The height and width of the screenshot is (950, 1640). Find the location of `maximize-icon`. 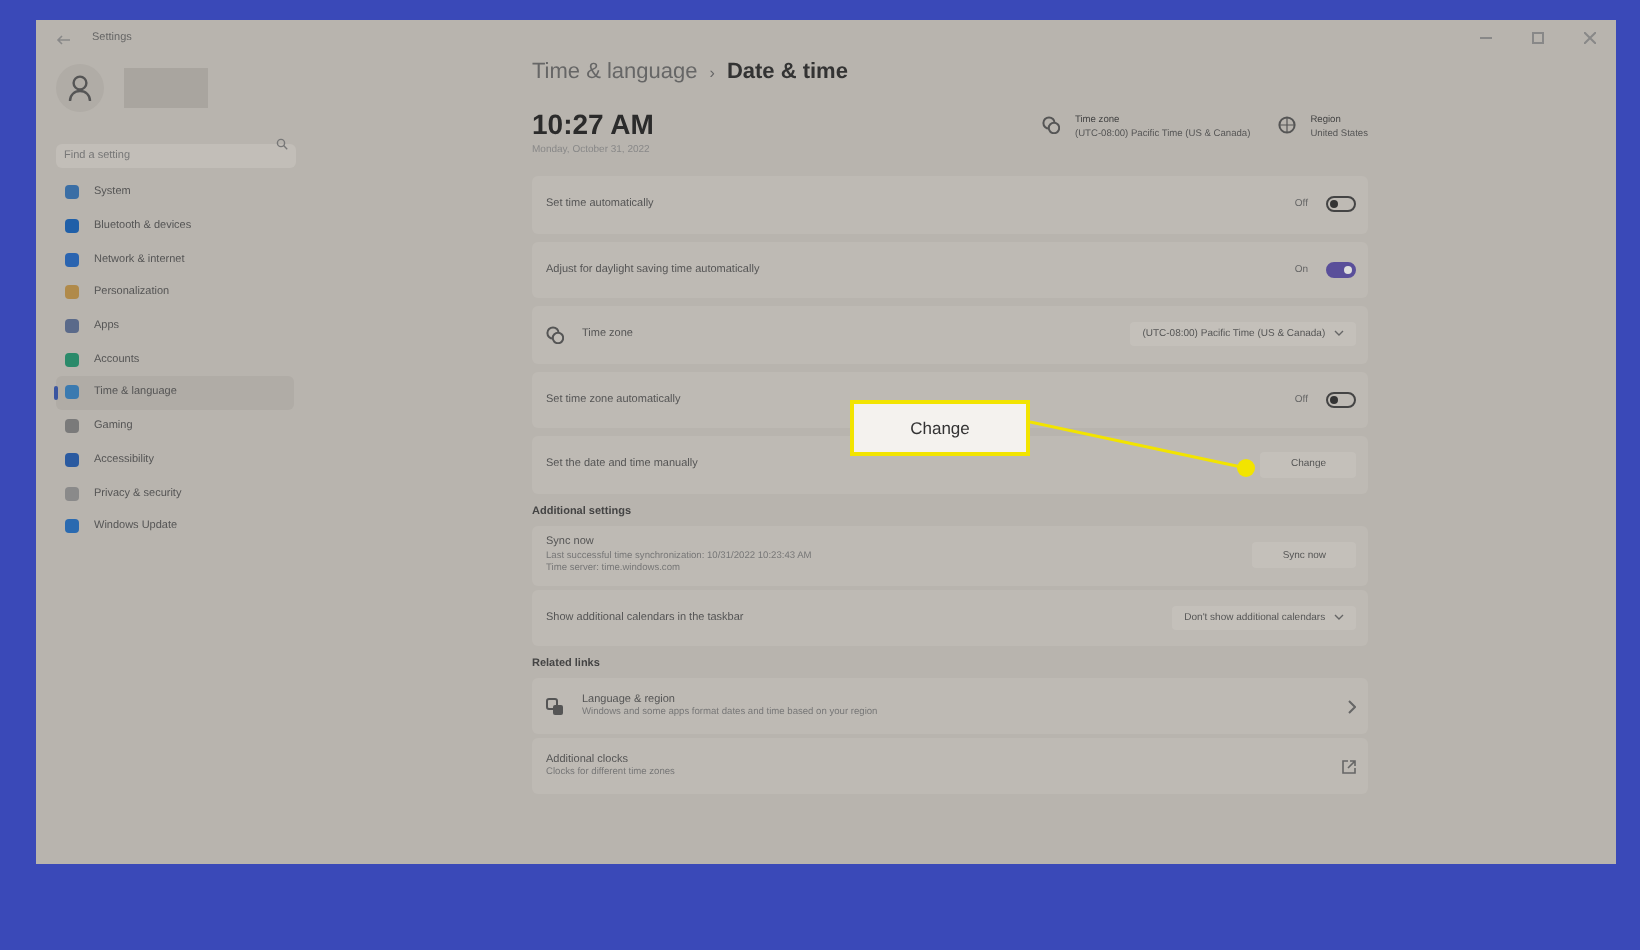

maximize-icon is located at coordinates (1538, 38).